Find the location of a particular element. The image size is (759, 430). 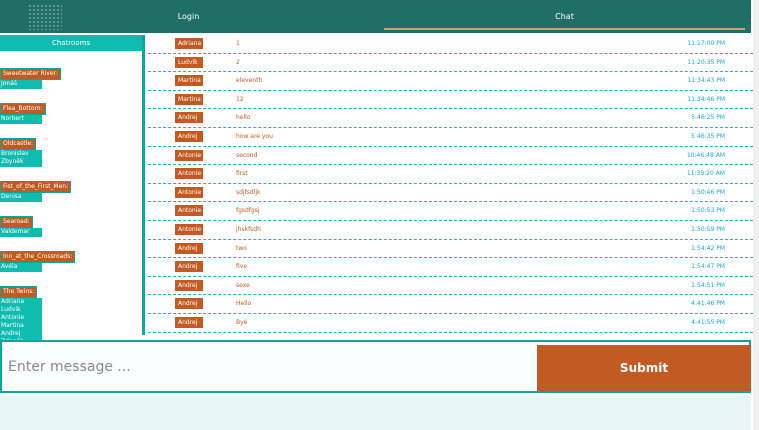

message-text: five is located at coordinates (242, 267).